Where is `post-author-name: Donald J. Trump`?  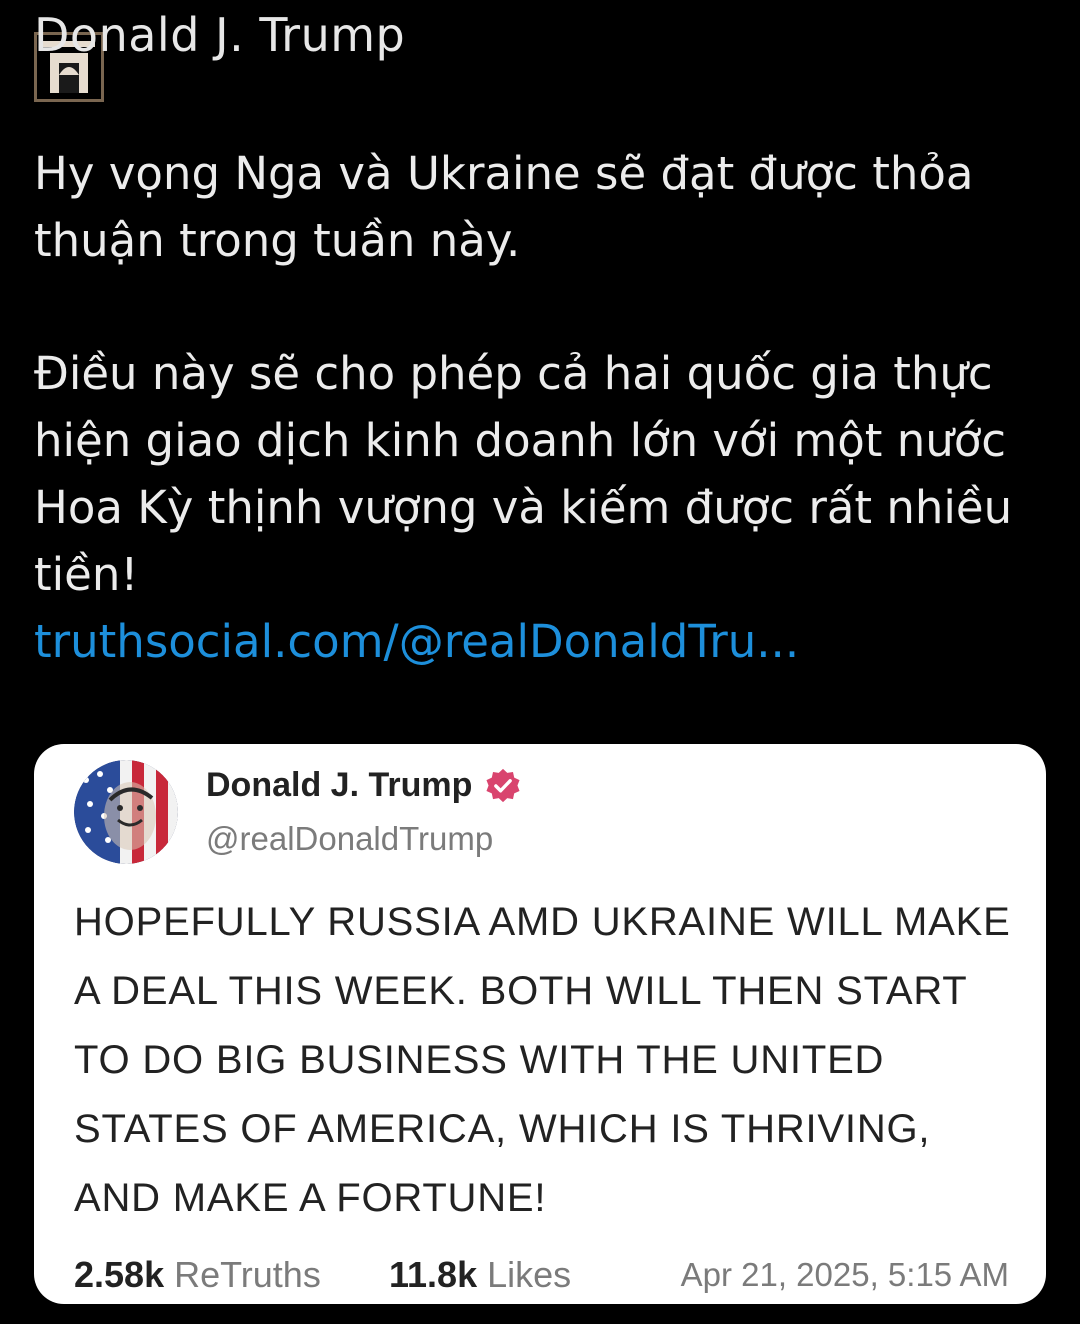
post-author-name: Donald J. Trump is located at coordinates (219, 35).